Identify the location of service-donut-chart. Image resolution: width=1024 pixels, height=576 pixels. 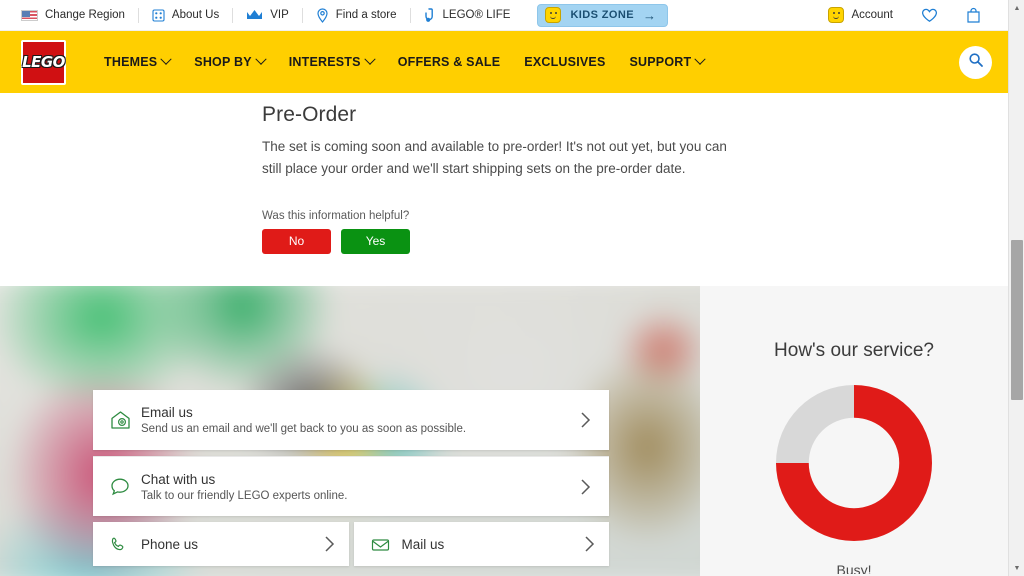
(854, 465).